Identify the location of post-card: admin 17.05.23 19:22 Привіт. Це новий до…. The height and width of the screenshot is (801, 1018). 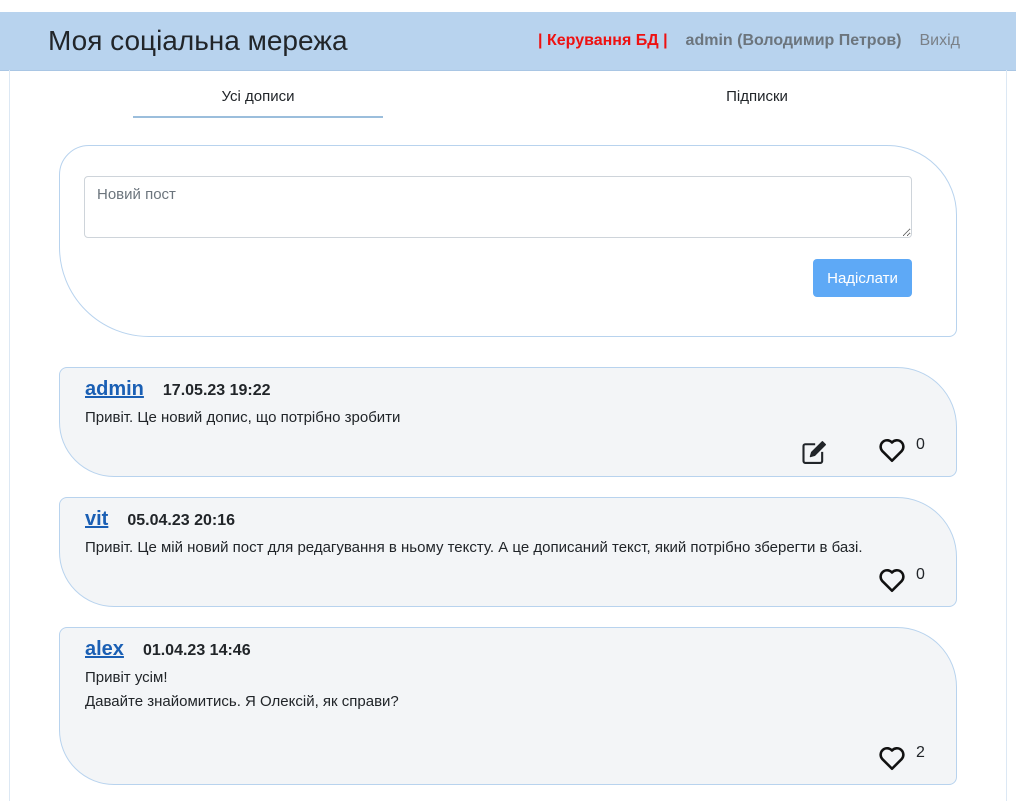
(508, 422).